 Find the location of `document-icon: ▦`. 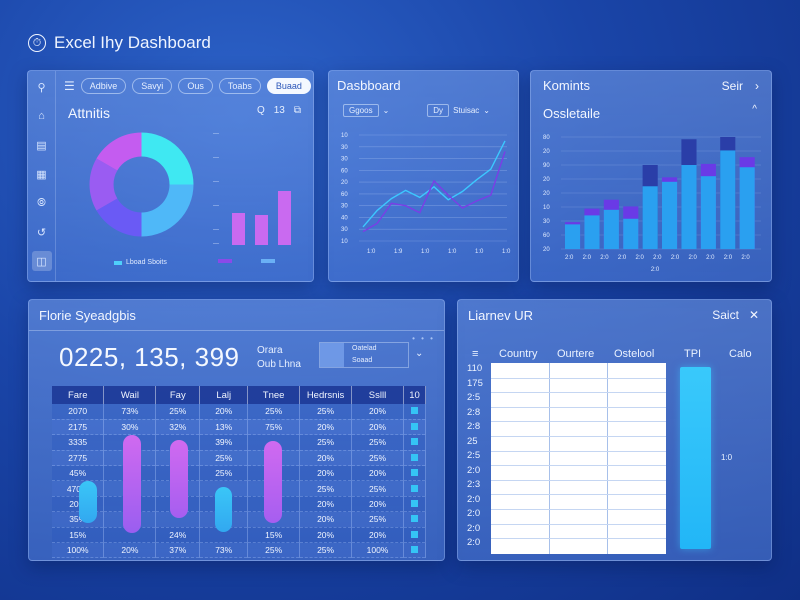

document-icon: ▦ is located at coordinates (42, 174).